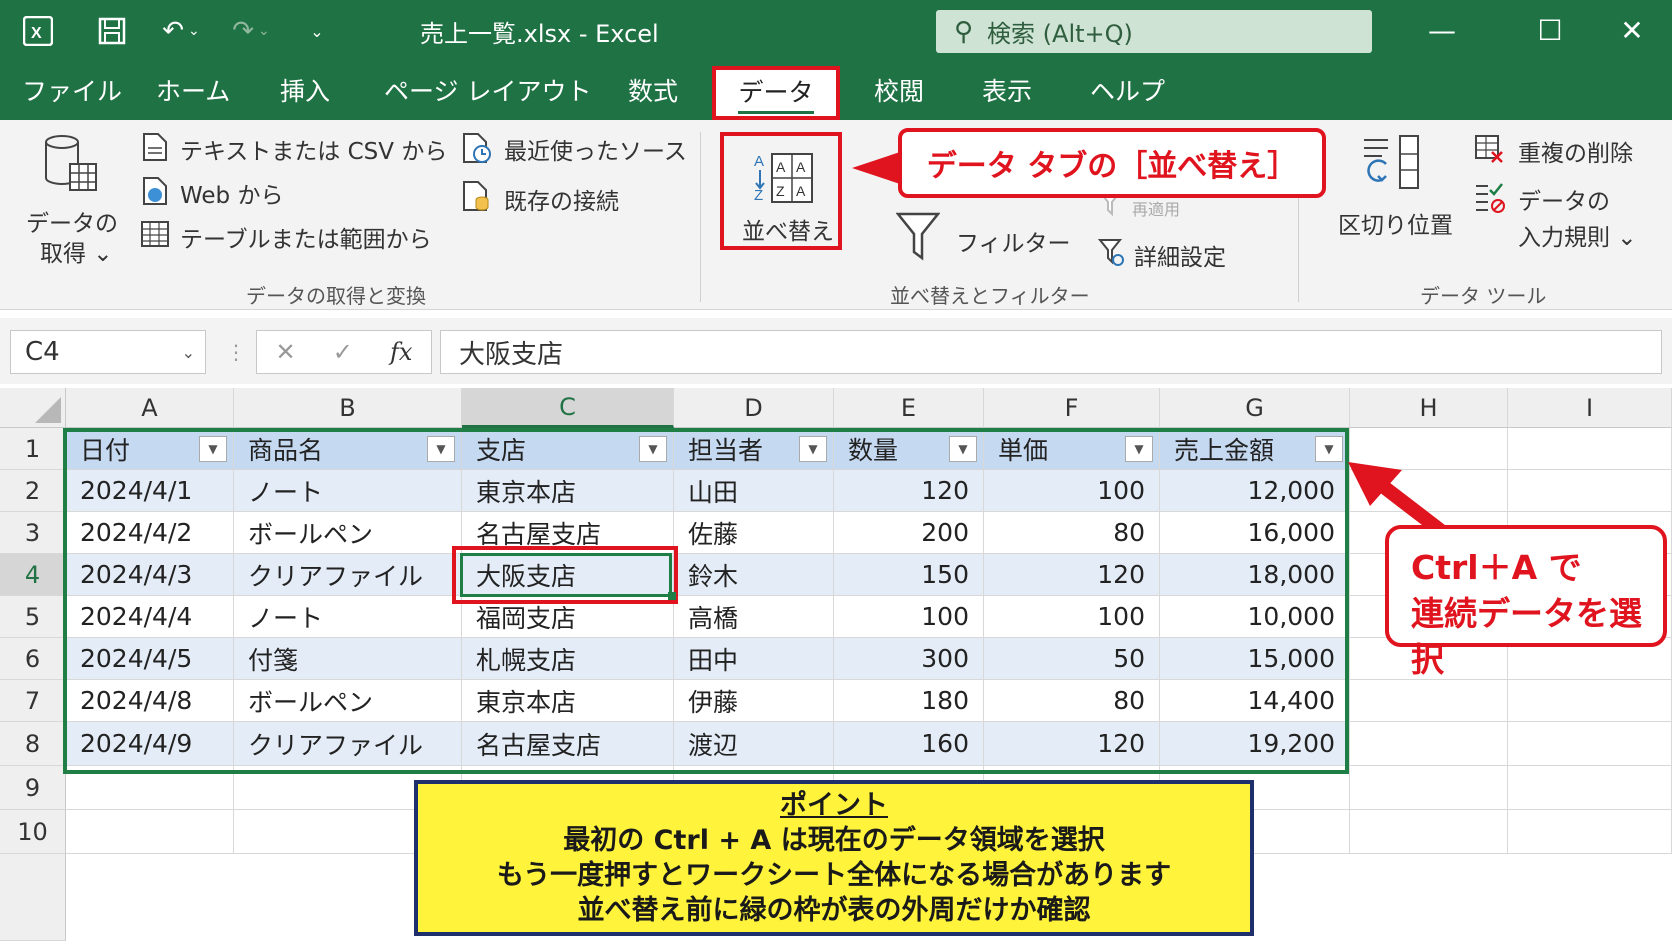  Describe the element at coordinates (150, 408) in the screenshot. I see `column-header-a: A` at that location.